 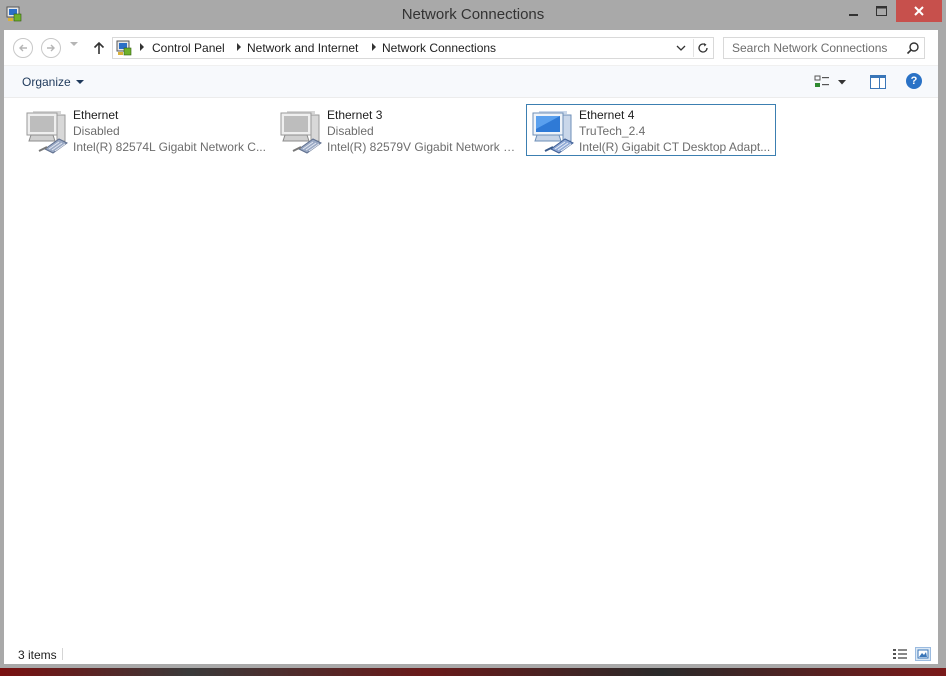 I want to click on title-bar: Network Connections, so click(x=473, y=15).